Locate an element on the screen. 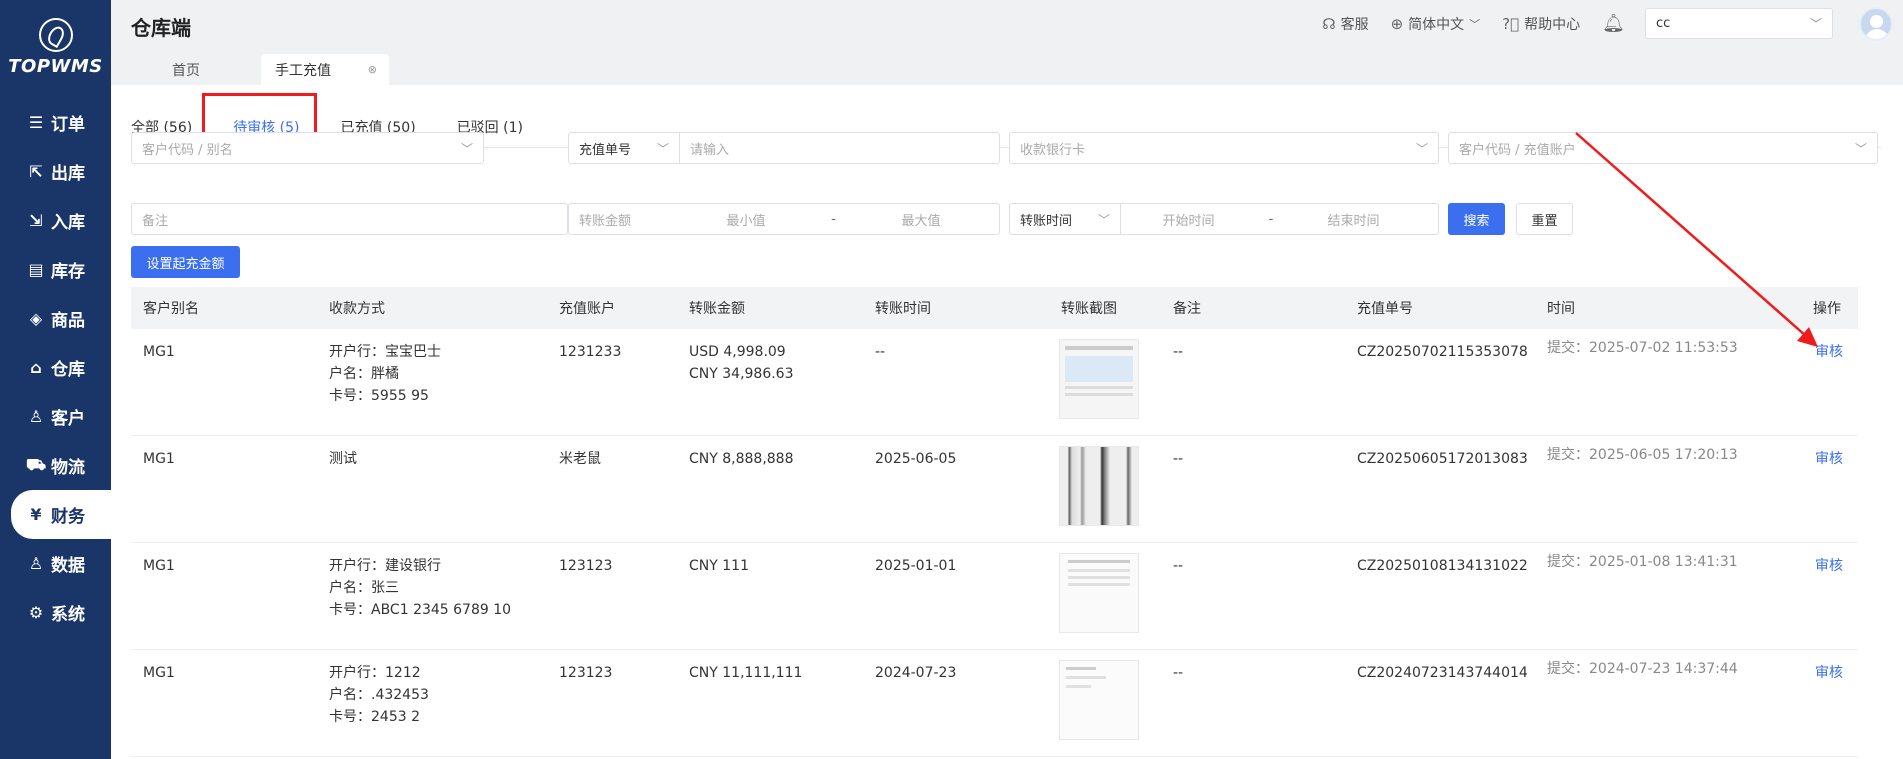 The width and height of the screenshot is (1903, 759). reset-button: 重置 is located at coordinates (1544, 219).